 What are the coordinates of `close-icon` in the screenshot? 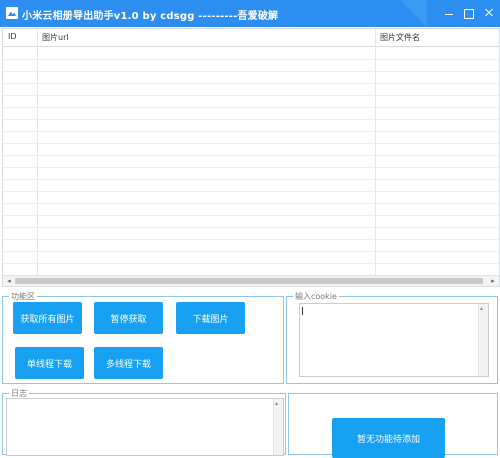 It's located at (489, 13).